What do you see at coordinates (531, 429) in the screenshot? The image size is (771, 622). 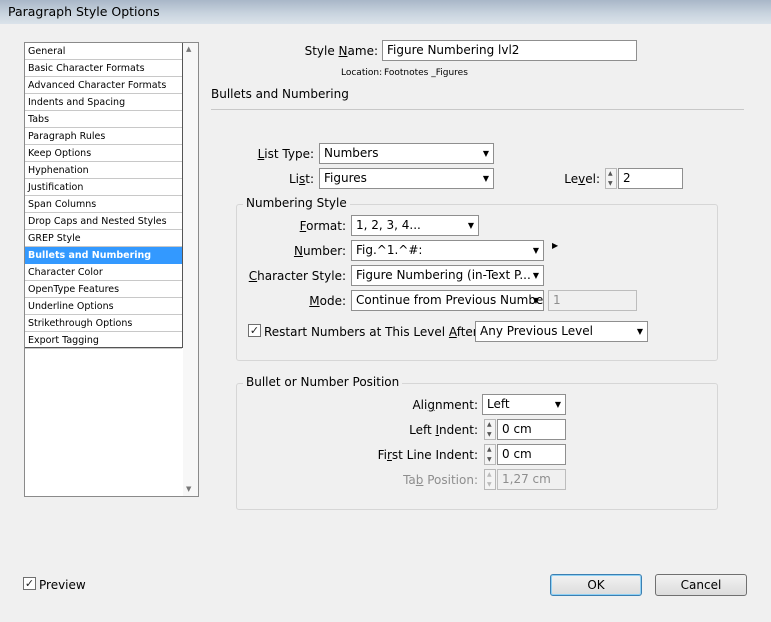 I see `left-indent-input: 0 cm` at bounding box center [531, 429].